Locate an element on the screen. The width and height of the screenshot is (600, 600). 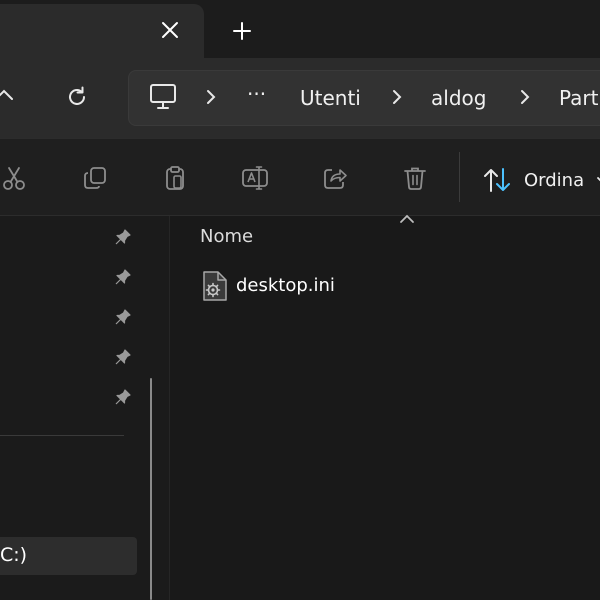
delete-button is located at coordinates (415, 178).